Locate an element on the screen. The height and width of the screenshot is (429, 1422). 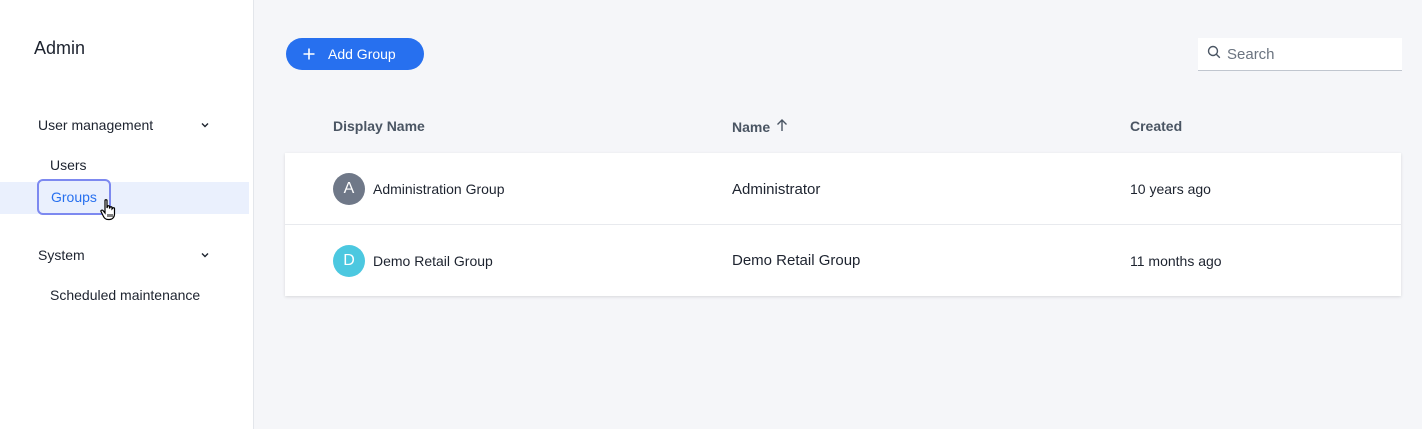
search-input is located at coordinates (1312, 54).